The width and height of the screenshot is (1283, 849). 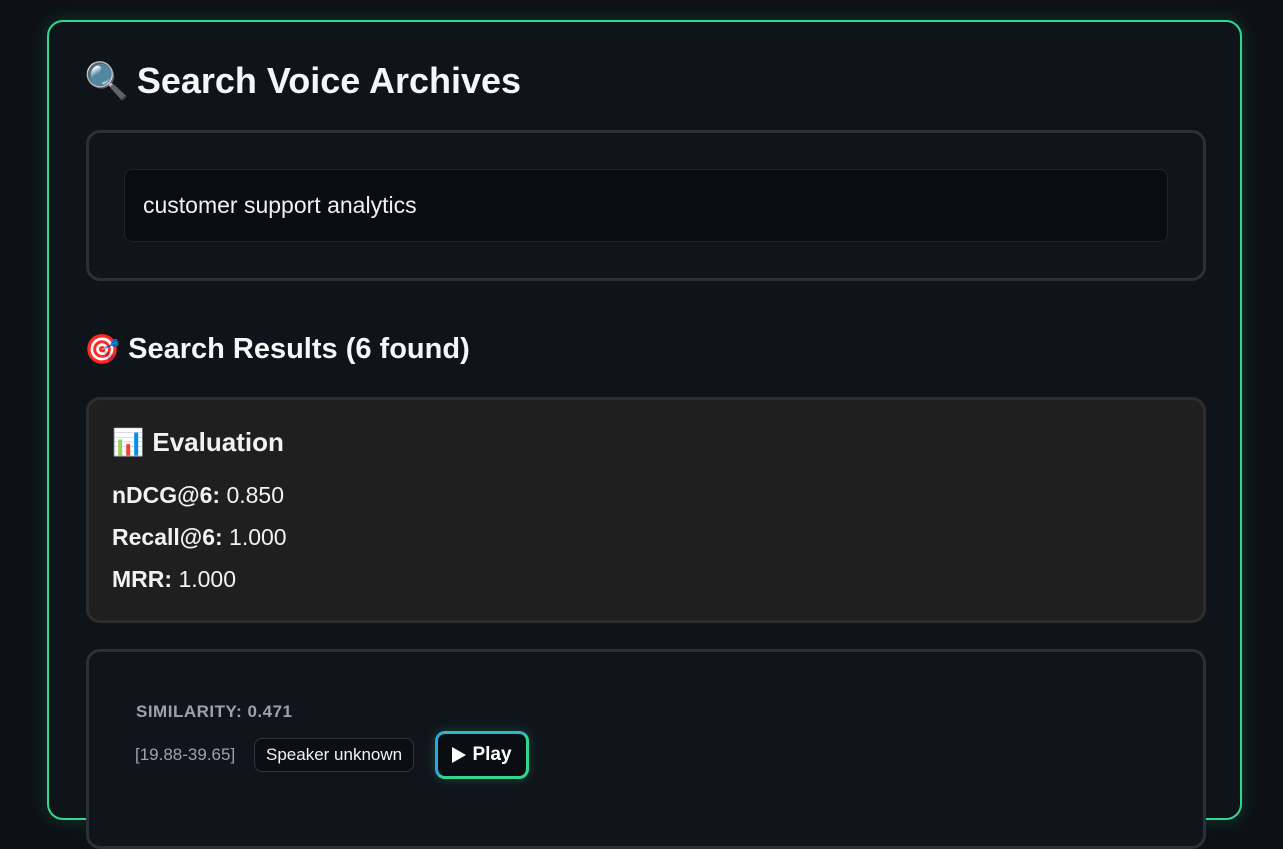 What do you see at coordinates (102, 349) in the screenshot?
I see `target-icon: 🎯` at bounding box center [102, 349].